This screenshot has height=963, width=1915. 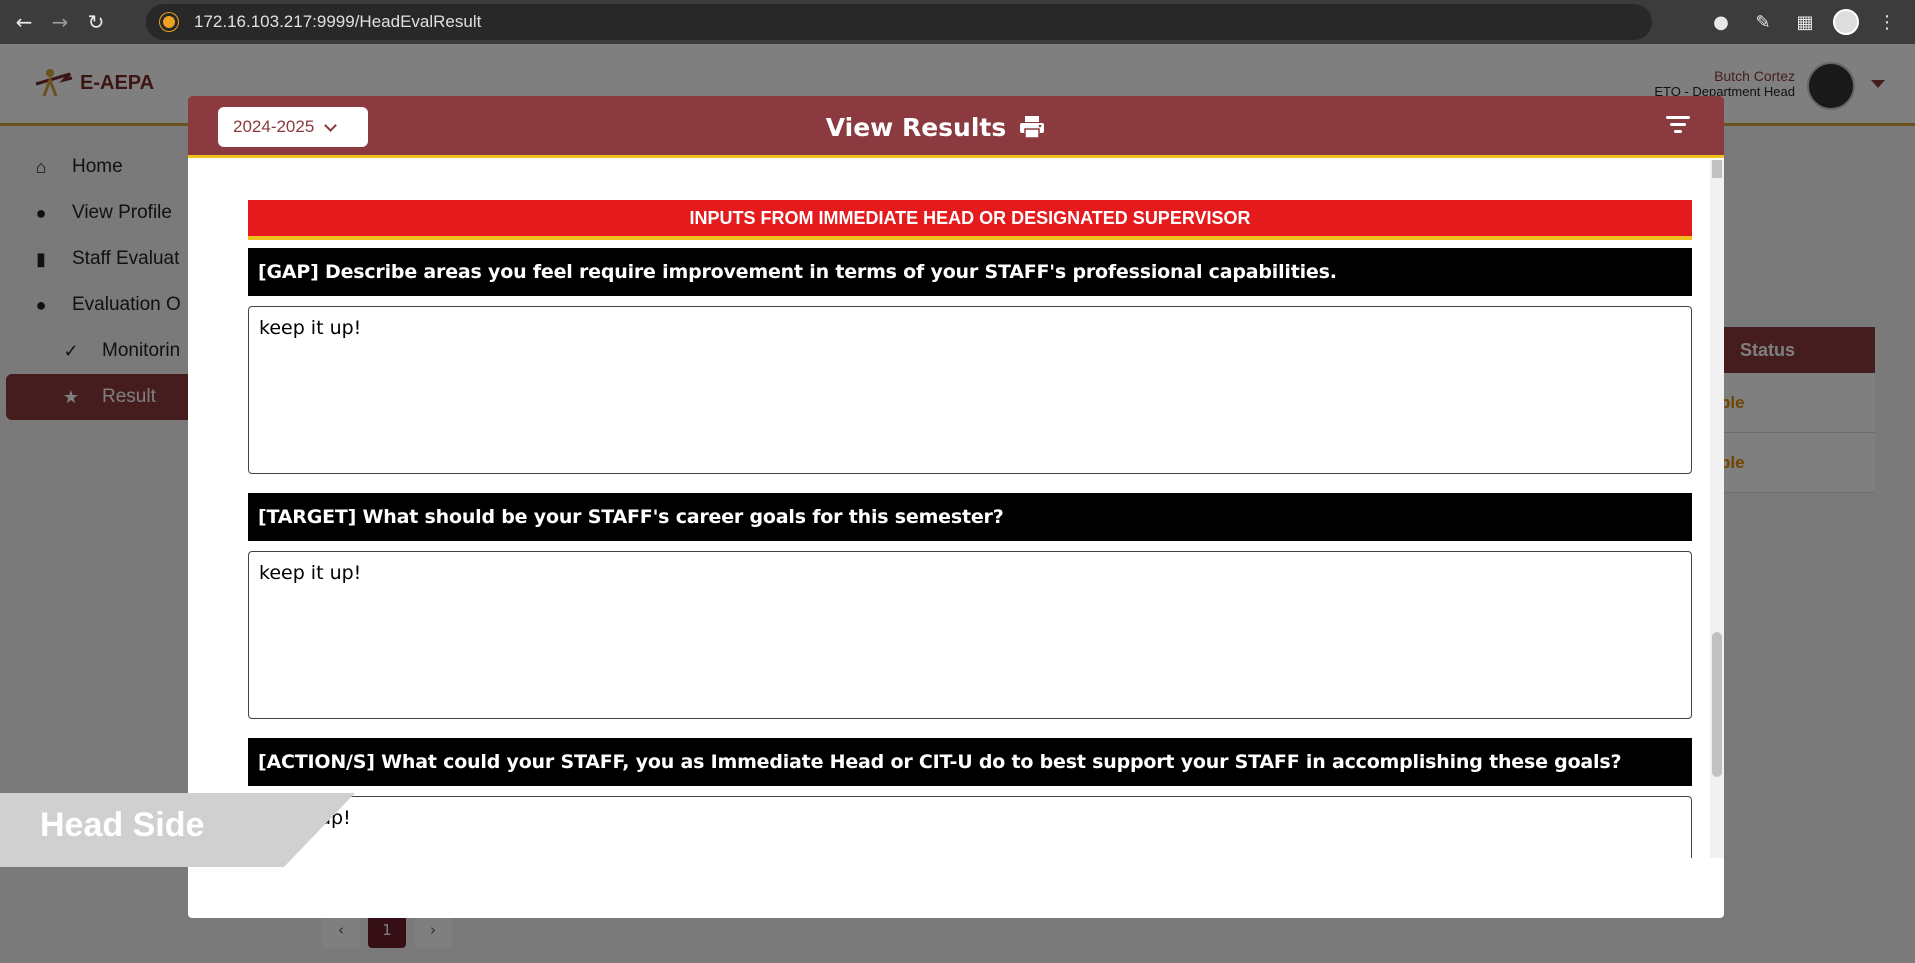 What do you see at coordinates (970, 390) in the screenshot?
I see `answer-gap: keep it up!` at bounding box center [970, 390].